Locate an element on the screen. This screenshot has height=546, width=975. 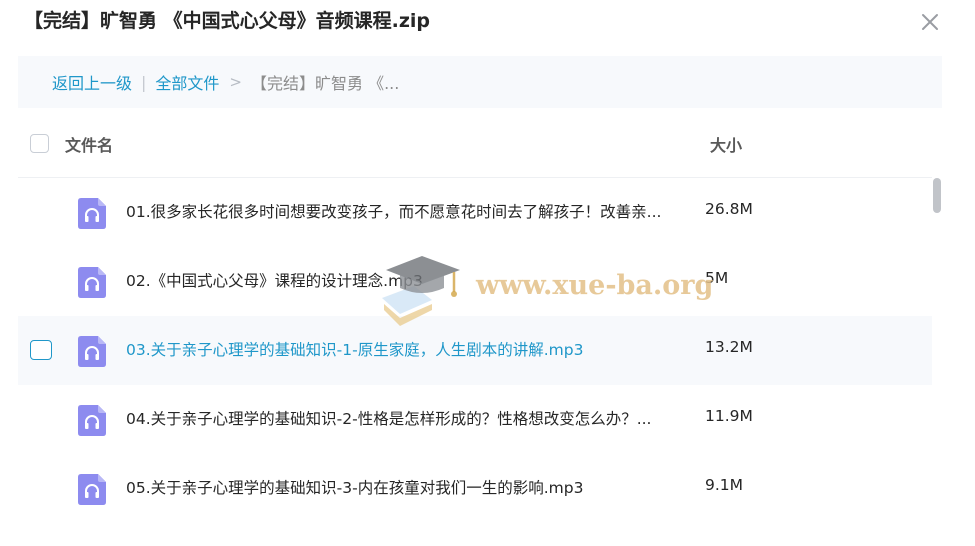
select-all-checkbox is located at coordinates (39, 143).